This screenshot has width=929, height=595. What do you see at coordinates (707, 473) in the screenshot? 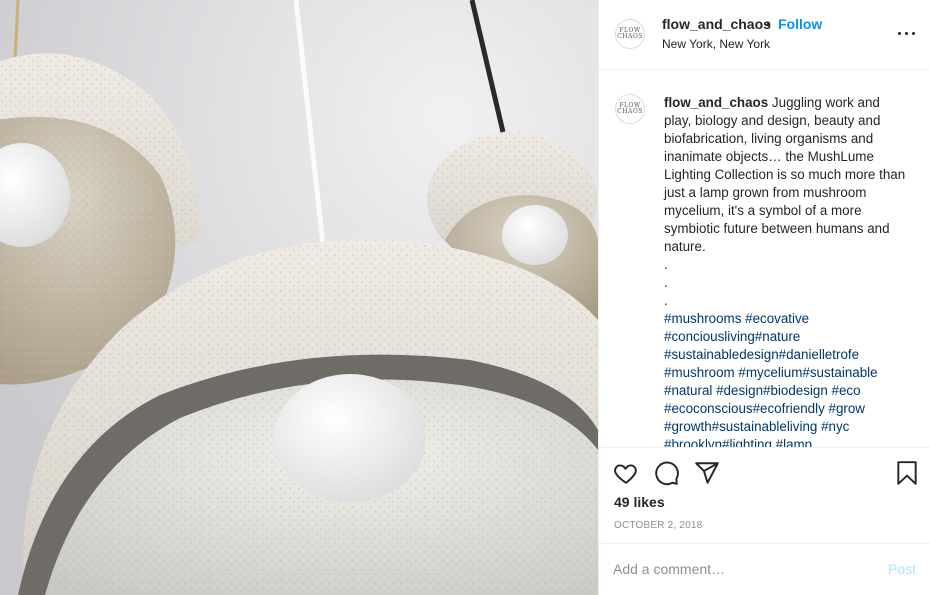
I see `share-icon` at bounding box center [707, 473].